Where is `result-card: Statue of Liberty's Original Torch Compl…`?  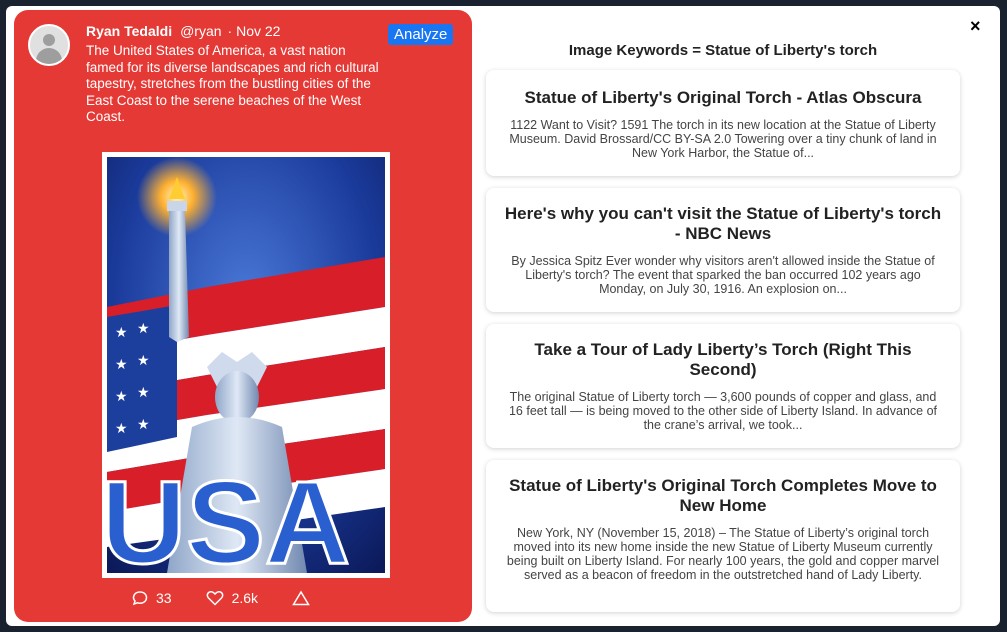 result-card: Statue of Liberty's Original Torch Compl… is located at coordinates (723, 536).